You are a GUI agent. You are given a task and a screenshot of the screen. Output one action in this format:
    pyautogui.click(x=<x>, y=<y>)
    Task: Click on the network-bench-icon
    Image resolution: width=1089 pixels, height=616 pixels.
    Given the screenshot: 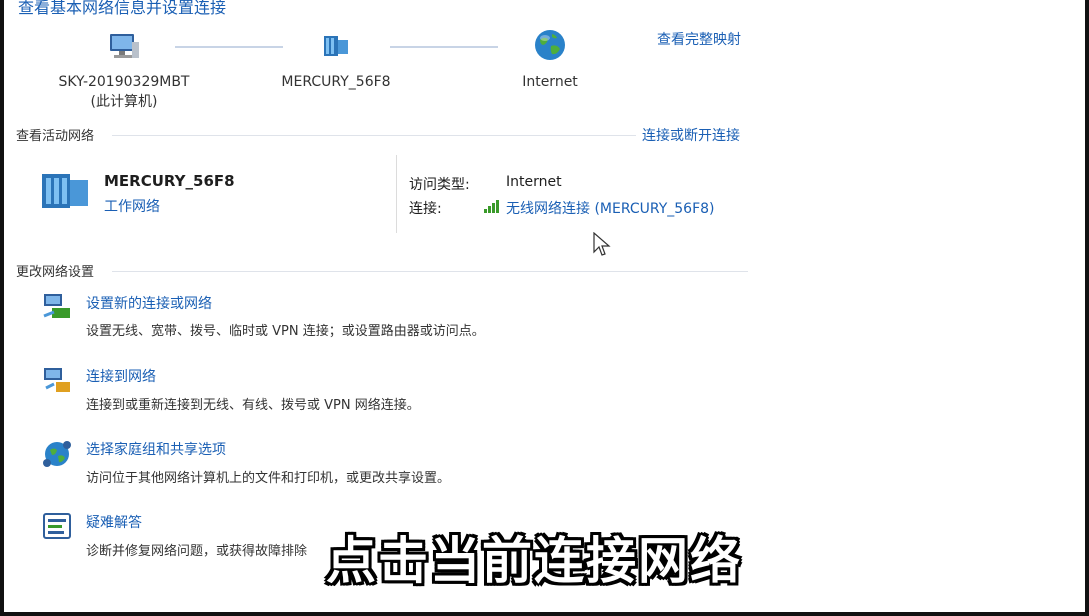 What is the action you would take?
    pyautogui.click(x=65, y=190)
    